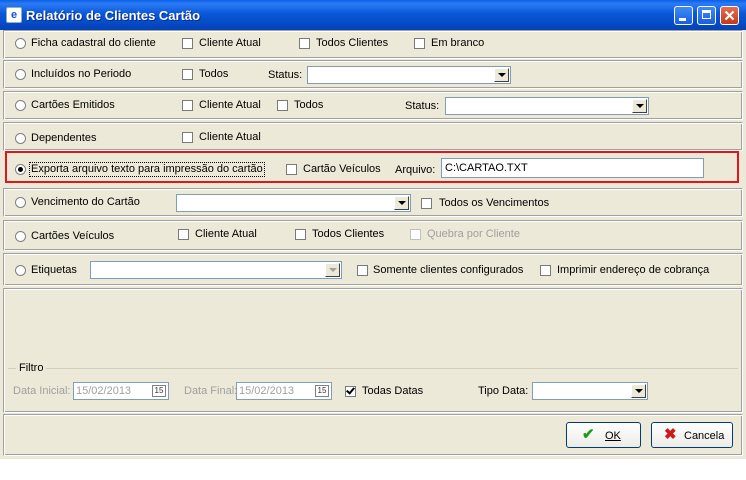 The image size is (746, 480). What do you see at coordinates (304, 43) in the screenshot?
I see `checkbox-ficha-todos-clientes` at bounding box center [304, 43].